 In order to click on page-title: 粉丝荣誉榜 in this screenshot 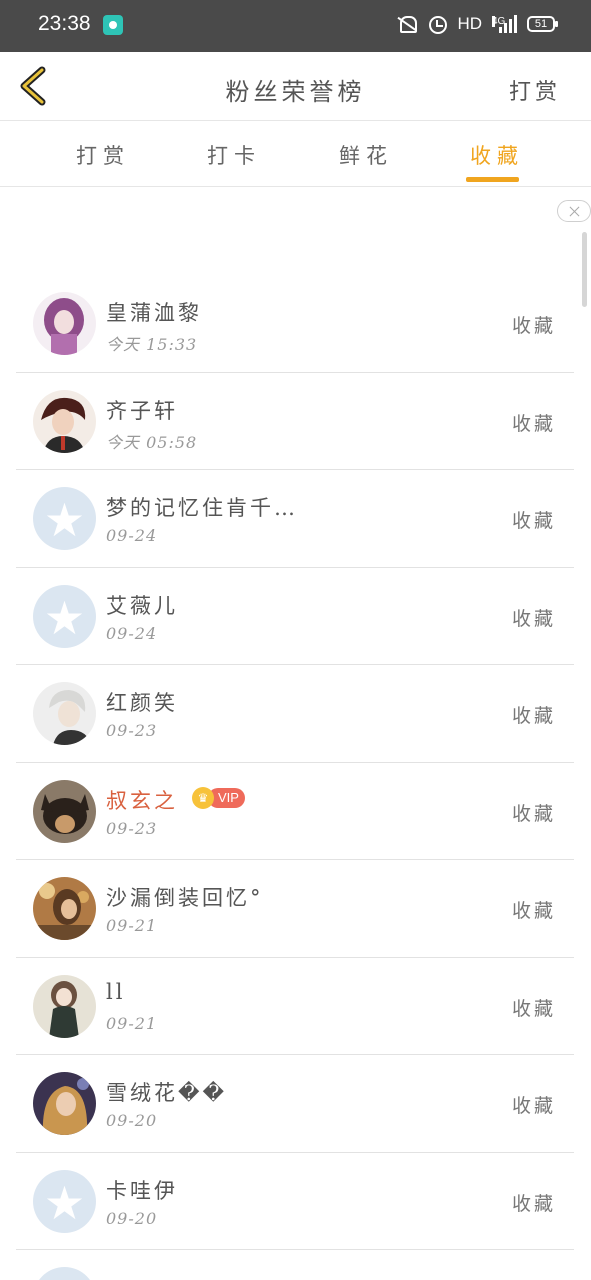, I will do `click(295, 92)`.